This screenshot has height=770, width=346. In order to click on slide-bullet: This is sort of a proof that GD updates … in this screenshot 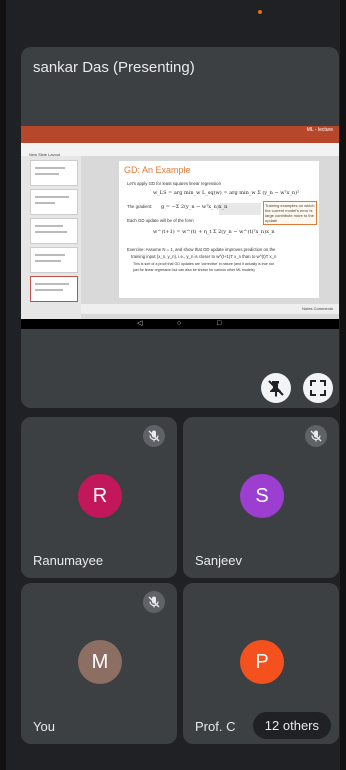, I will do `click(203, 264)`.